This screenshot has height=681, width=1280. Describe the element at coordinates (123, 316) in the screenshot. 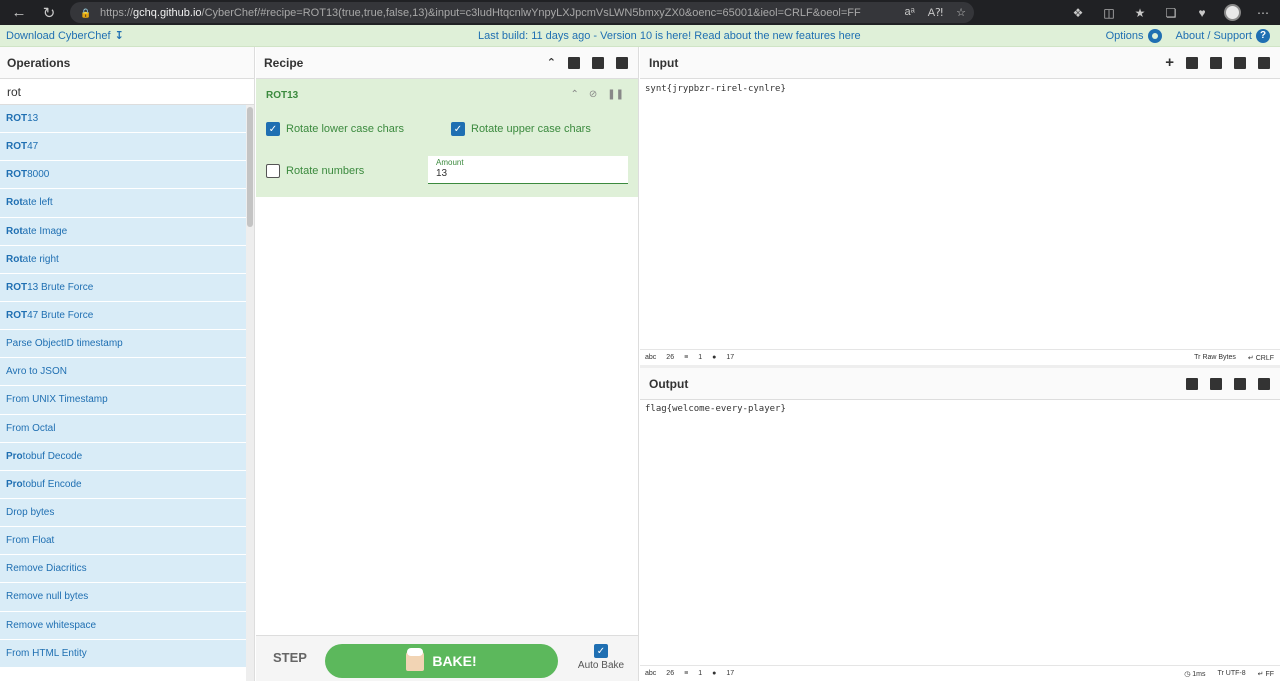

I see `operation-item: ROT 47 Brute Force` at that location.